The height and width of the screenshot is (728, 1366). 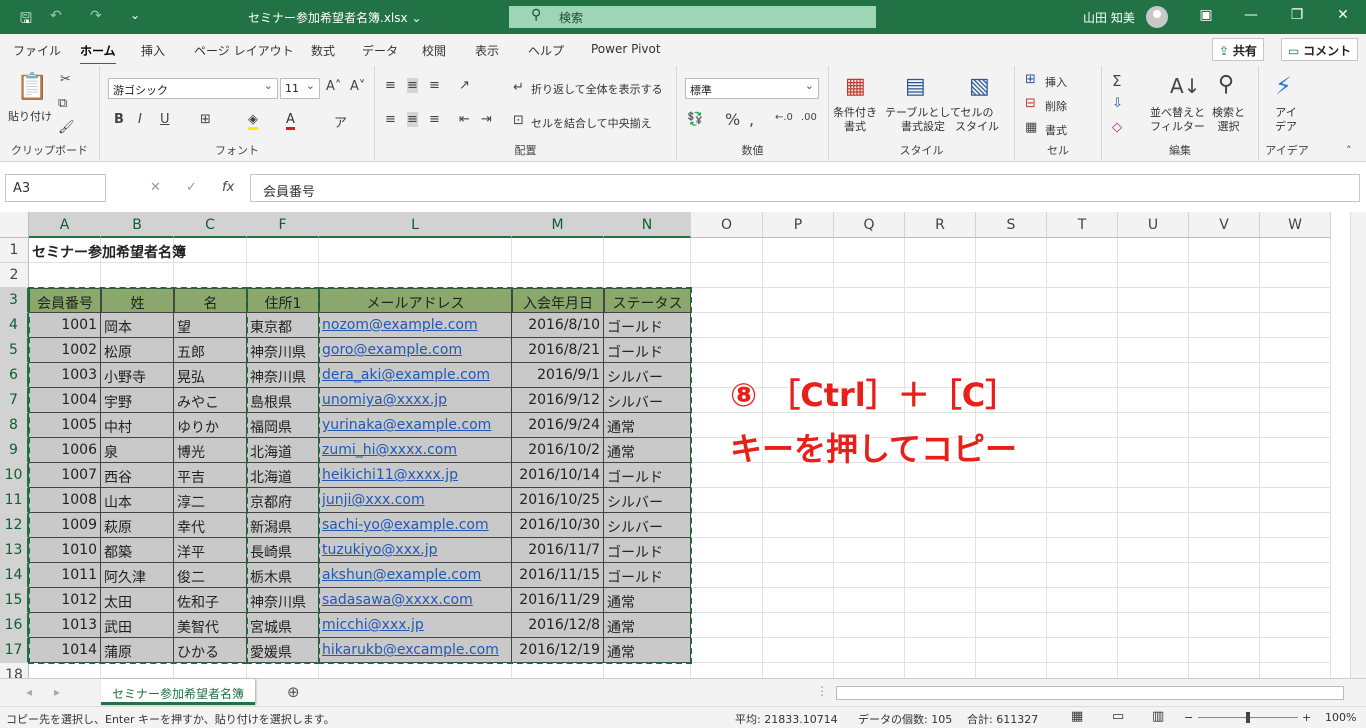 I want to click on column-header-U: U, so click(x=1153, y=225).